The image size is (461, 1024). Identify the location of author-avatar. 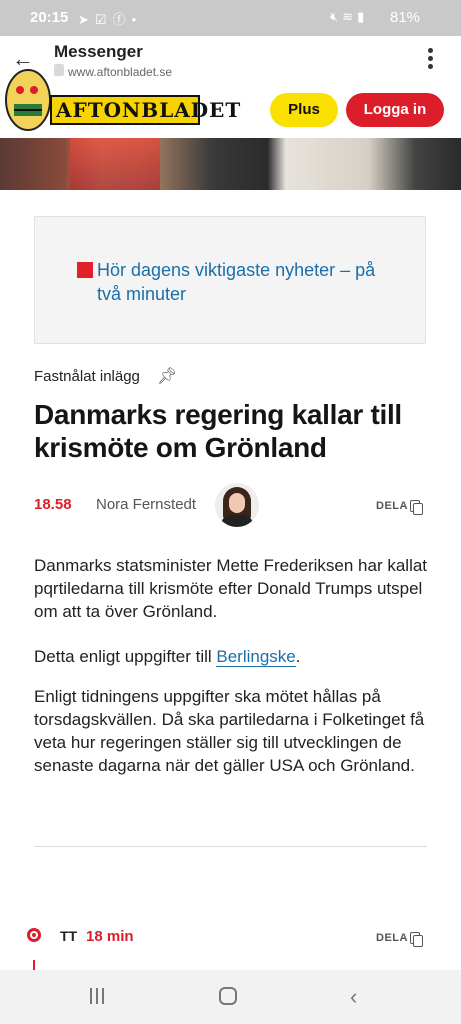
(237, 505).